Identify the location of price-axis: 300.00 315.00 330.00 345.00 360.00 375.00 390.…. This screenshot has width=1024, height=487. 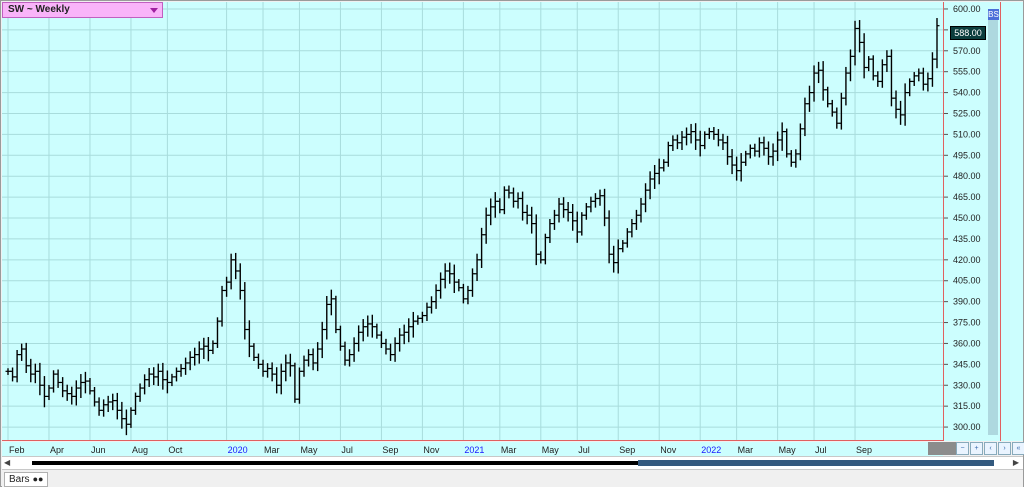
(965, 221).